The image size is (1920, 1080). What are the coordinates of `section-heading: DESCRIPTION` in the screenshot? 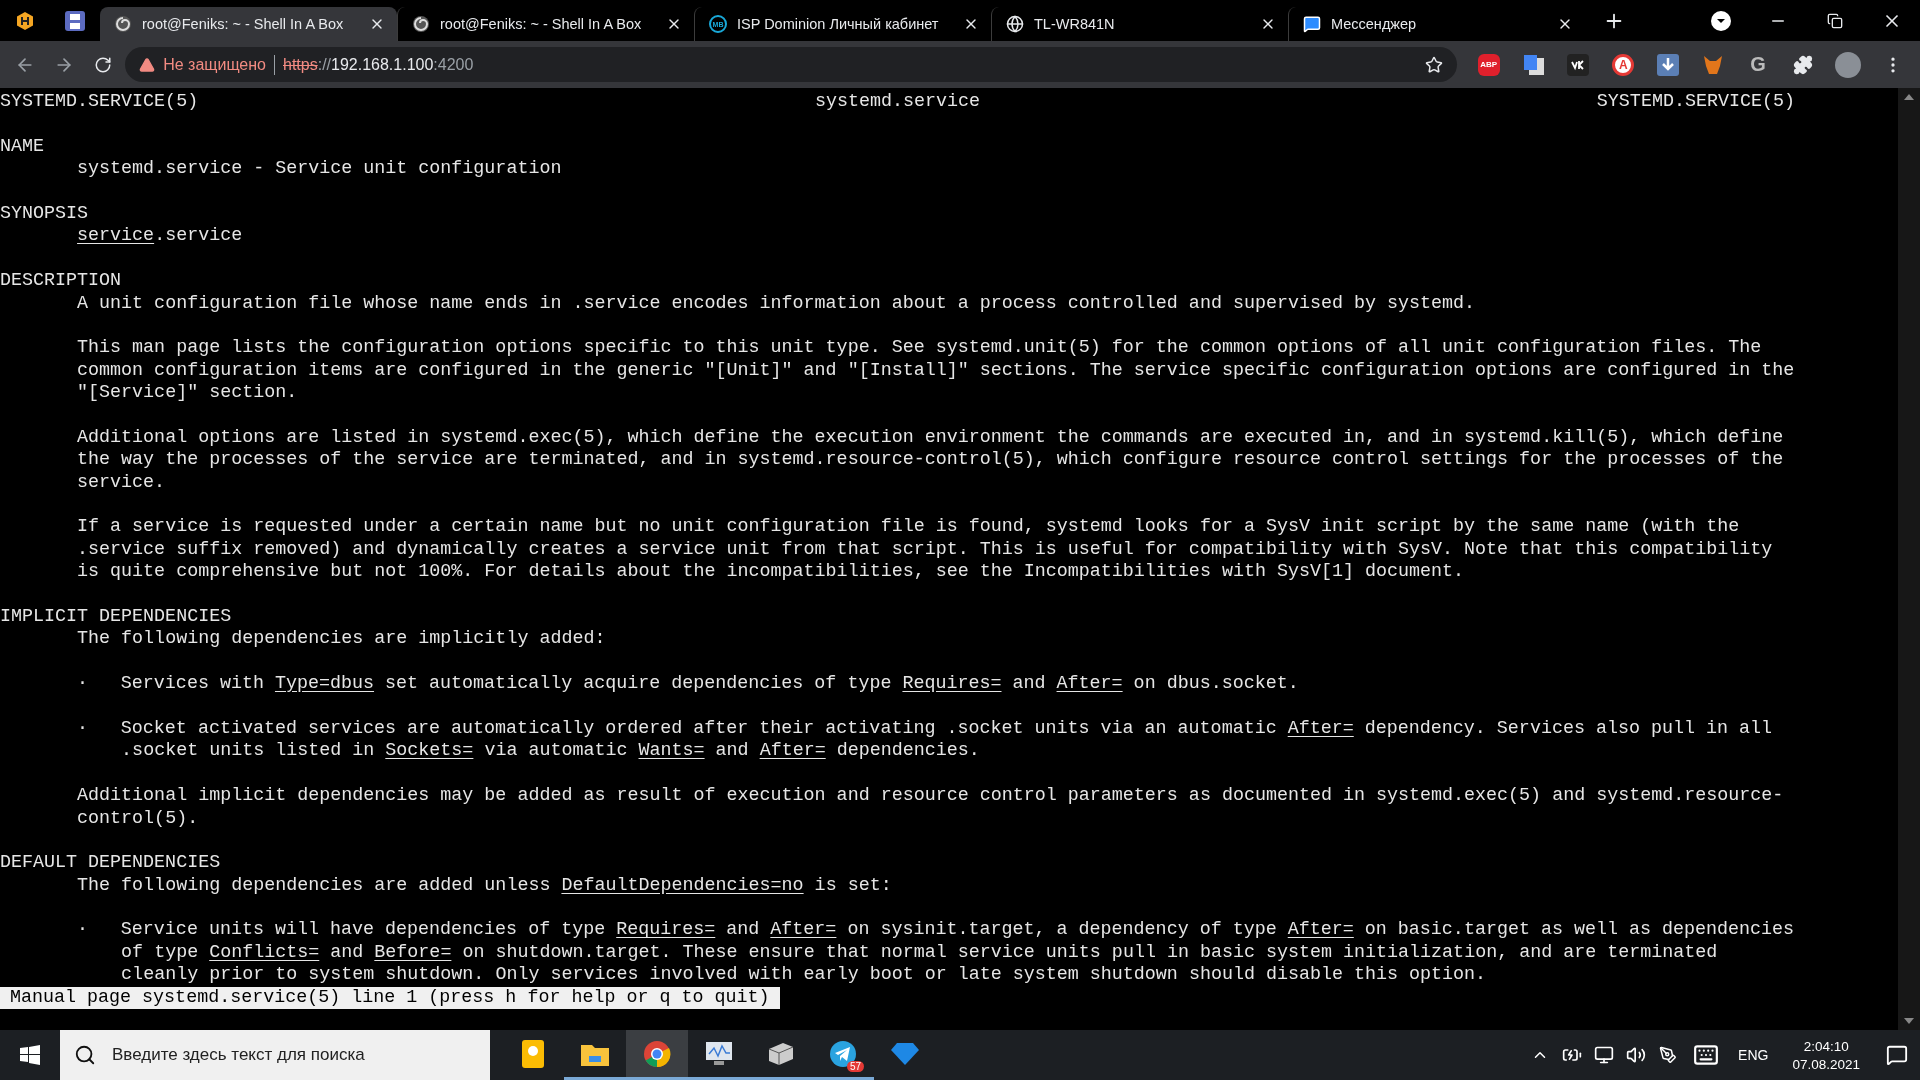 It's located at (61, 281).